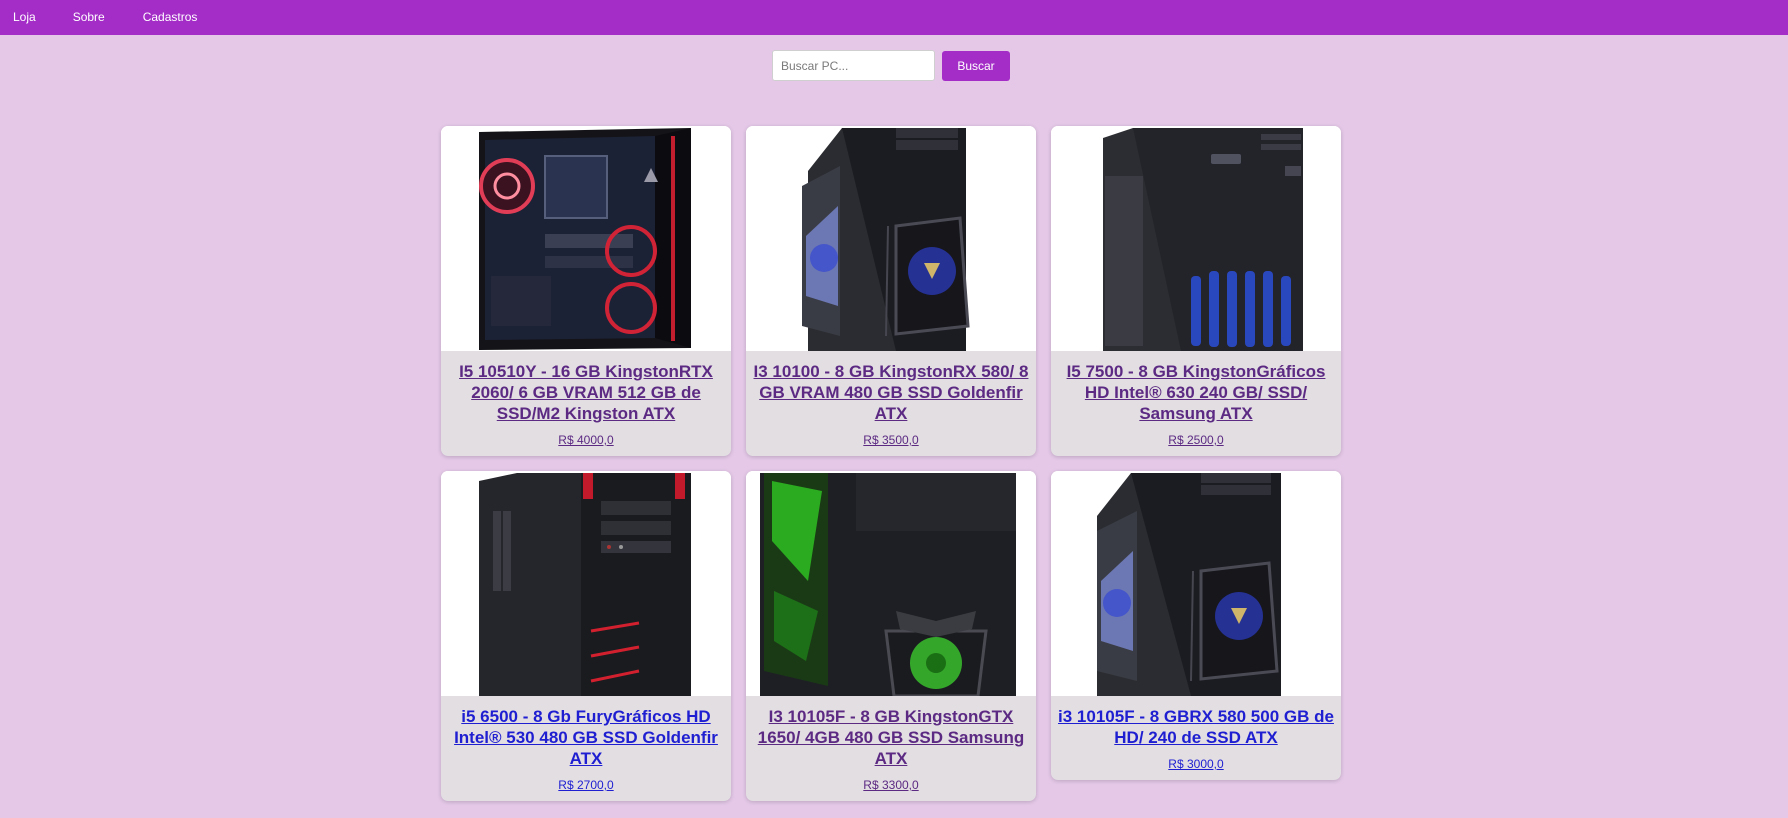 The image size is (1788, 818). Describe the element at coordinates (853, 65) in the screenshot. I see `search-input` at that location.